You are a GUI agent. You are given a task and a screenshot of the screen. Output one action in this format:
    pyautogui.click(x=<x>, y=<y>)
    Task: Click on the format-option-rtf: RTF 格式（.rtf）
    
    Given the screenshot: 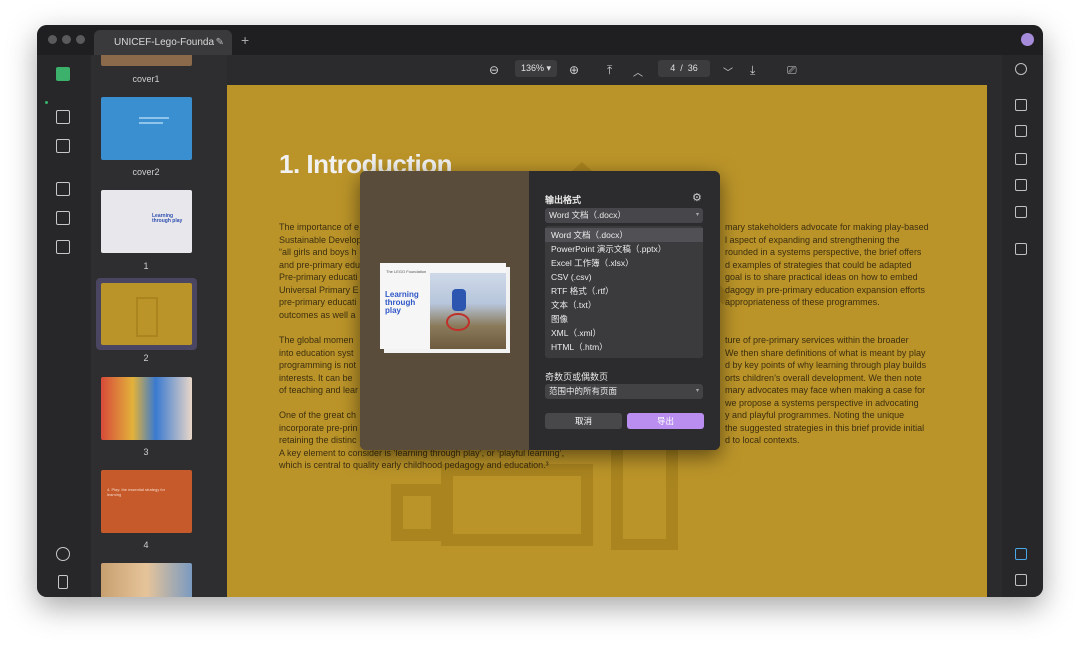 What is the action you would take?
    pyautogui.click(x=624, y=291)
    